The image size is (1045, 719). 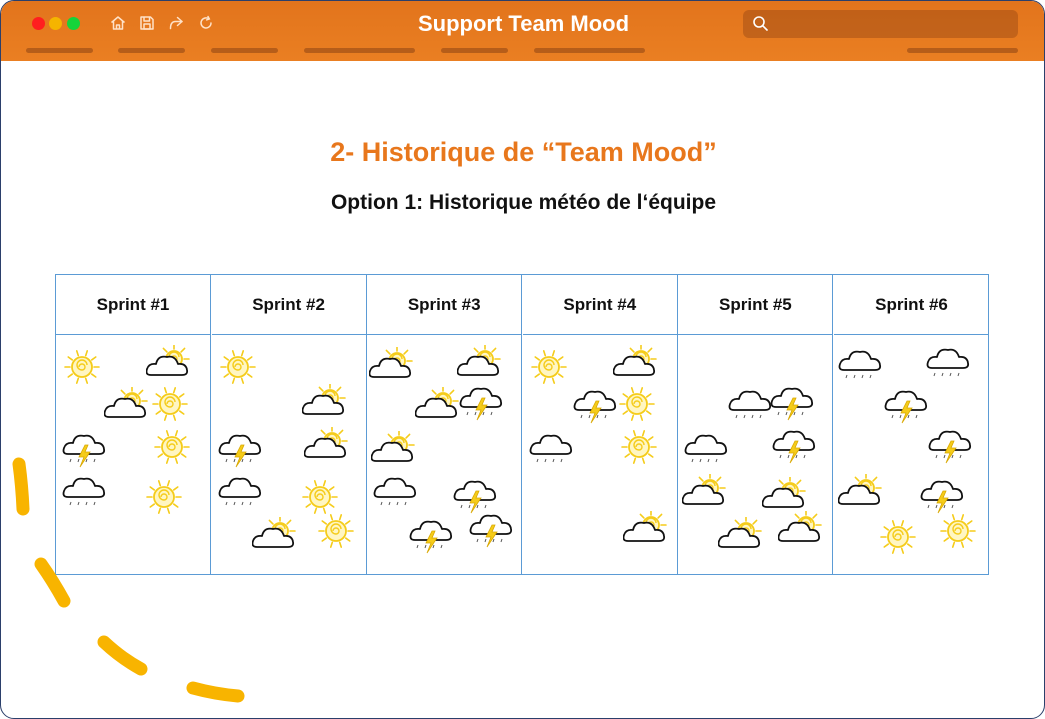 I want to click on sprint-column: Sprint #3, so click(x=445, y=424).